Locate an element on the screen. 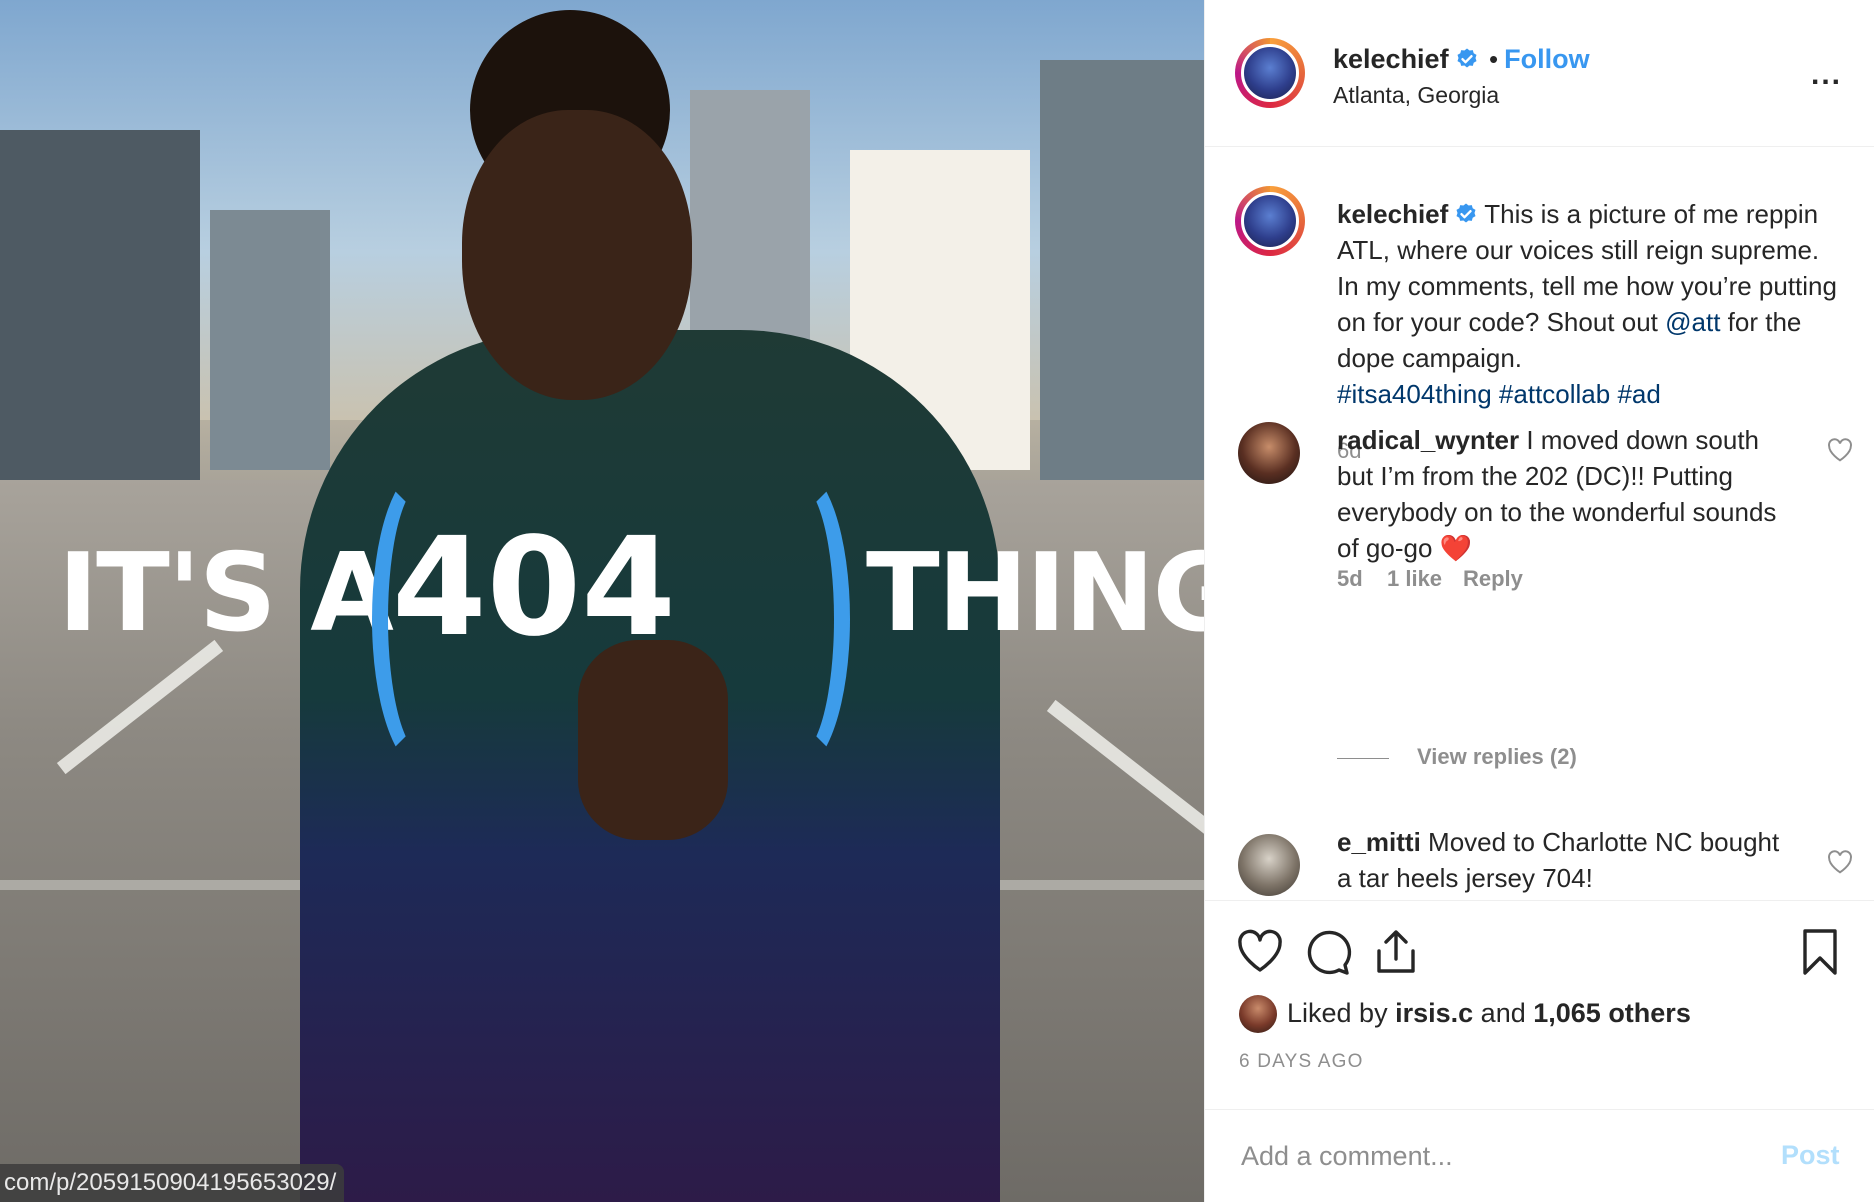 The height and width of the screenshot is (1204, 1874). follow-button: Follow is located at coordinates (1546, 59).